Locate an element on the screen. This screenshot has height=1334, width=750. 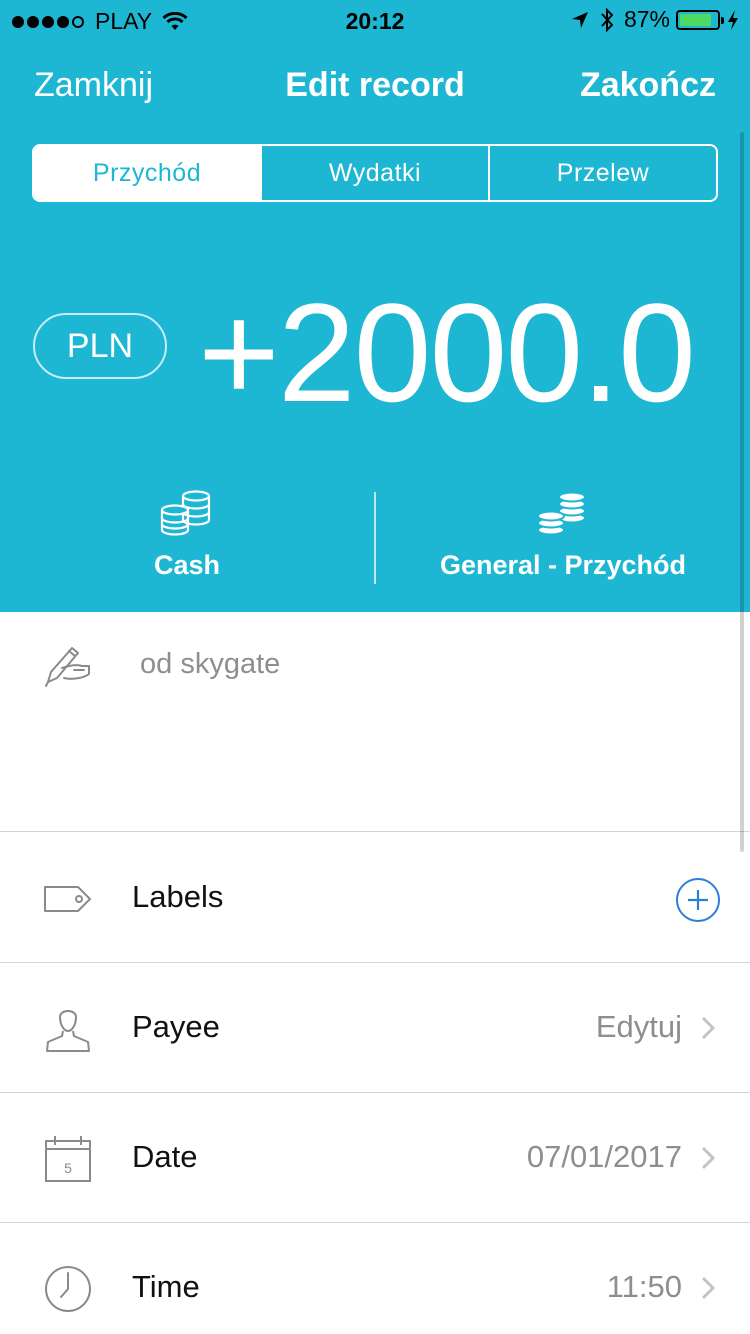
account-selector: Cash is located at coordinates (187, 540).